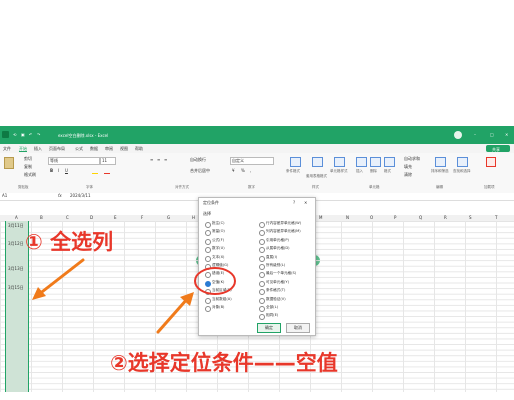 Image resolution: width=514 pixels, height=400 pixels. Describe the element at coordinates (91, 218) in the screenshot. I see `column-header-d: D` at that location.